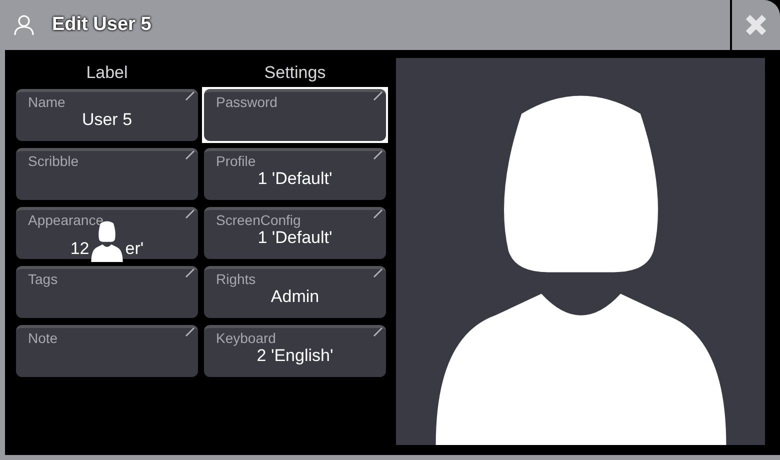 The height and width of the screenshot is (460, 780). I want to click on field-label: Tags, so click(43, 279).